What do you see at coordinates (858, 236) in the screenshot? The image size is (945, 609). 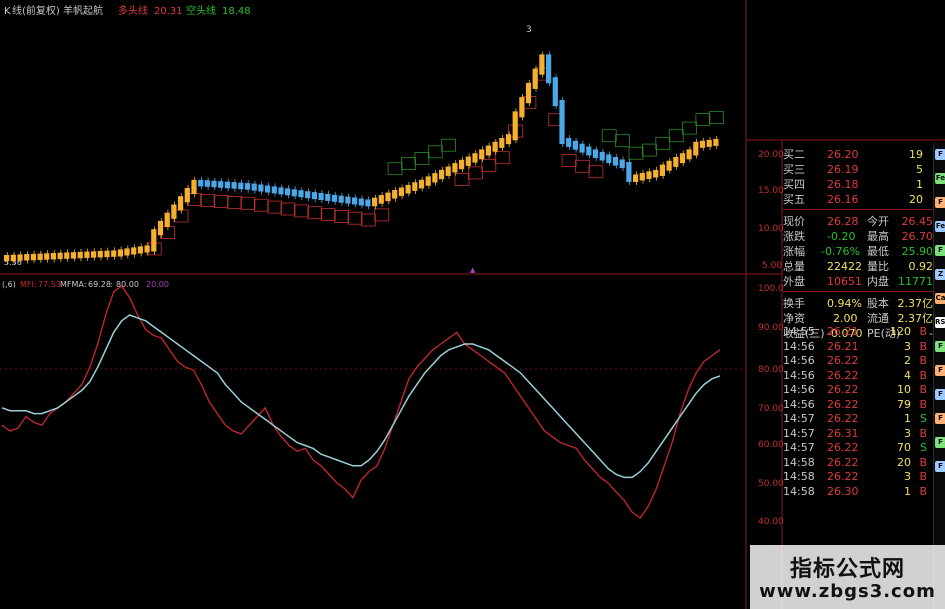 I see `stat-row: 涨跌 -0.20 最高 26.70` at bounding box center [858, 236].